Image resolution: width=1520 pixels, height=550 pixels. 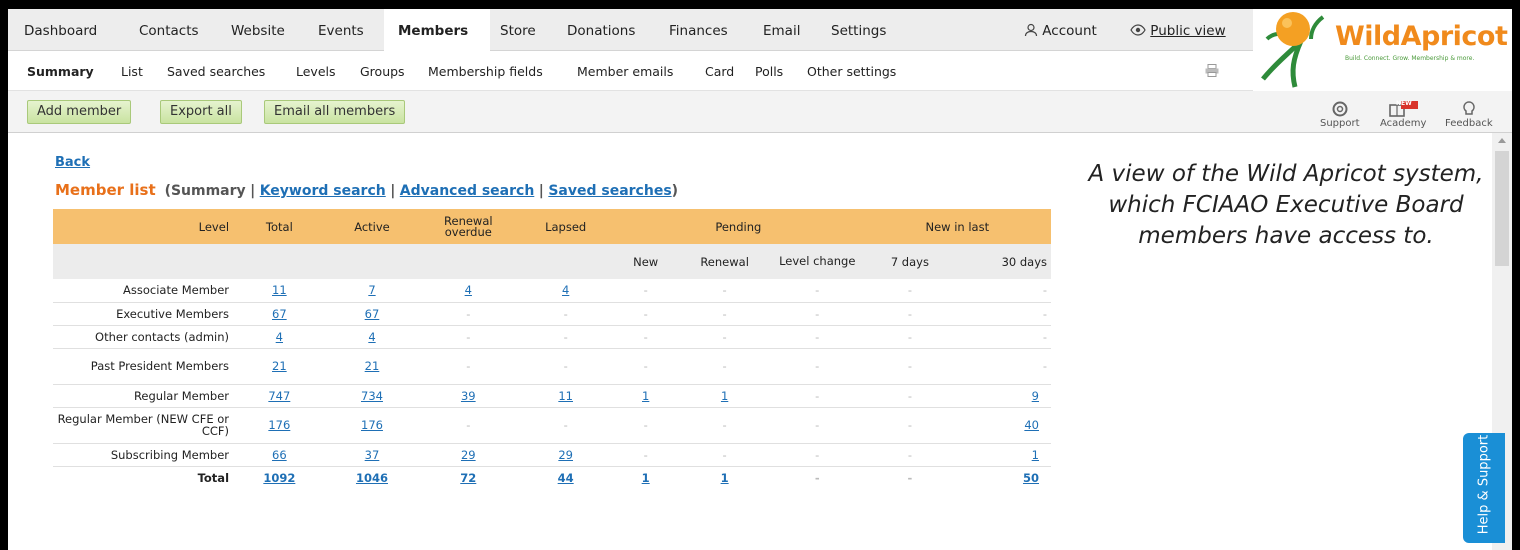 What do you see at coordinates (858, 31) in the screenshot?
I see `nav-settings: Settings` at bounding box center [858, 31].